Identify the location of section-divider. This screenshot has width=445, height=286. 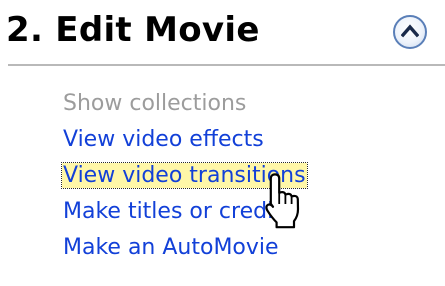
(226, 65).